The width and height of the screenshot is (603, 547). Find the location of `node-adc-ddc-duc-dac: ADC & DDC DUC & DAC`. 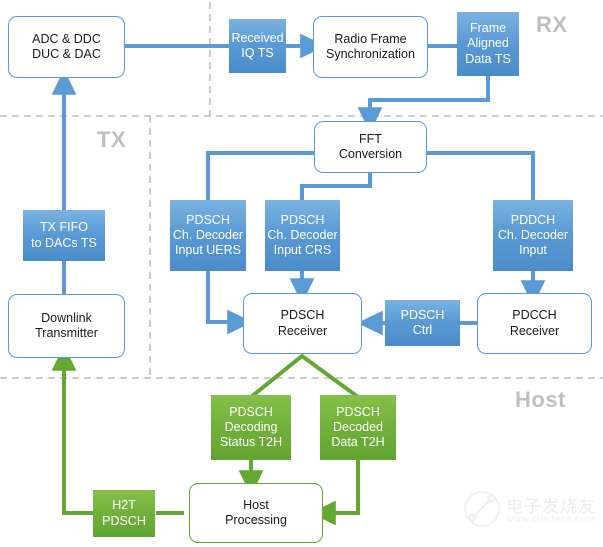

node-adc-ddc-duc-dac: ADC & DDC DUC & DAC is located at coordinates (66, 47).